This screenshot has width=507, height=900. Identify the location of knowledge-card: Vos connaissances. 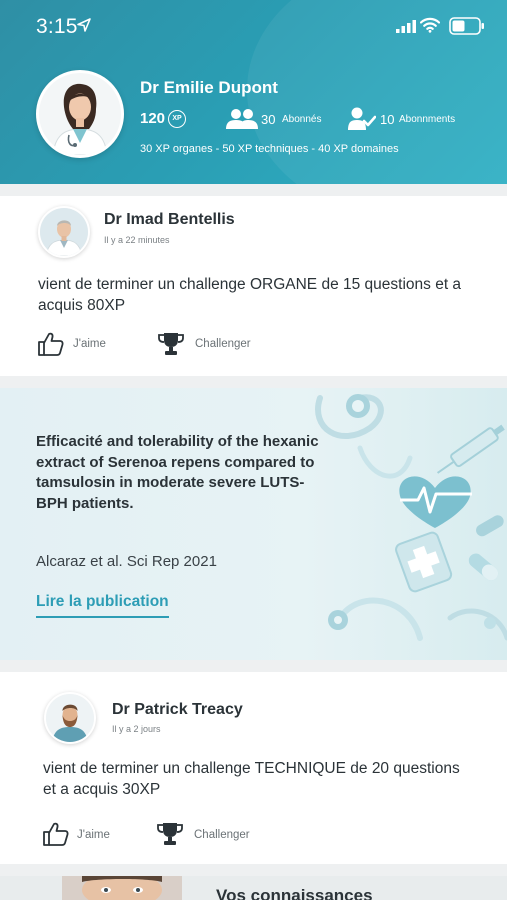
(253, 888).